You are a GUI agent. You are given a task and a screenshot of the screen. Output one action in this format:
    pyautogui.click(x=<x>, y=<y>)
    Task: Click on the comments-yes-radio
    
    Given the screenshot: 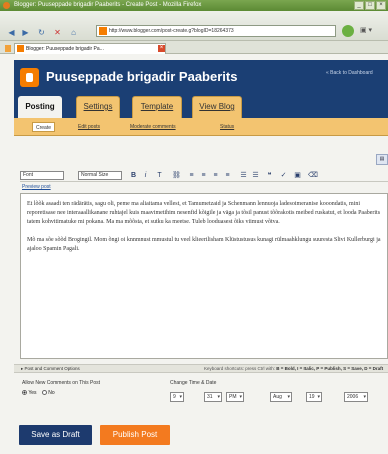 What is the action you would take?
    pyautogui.click(x=24, y=393)
    